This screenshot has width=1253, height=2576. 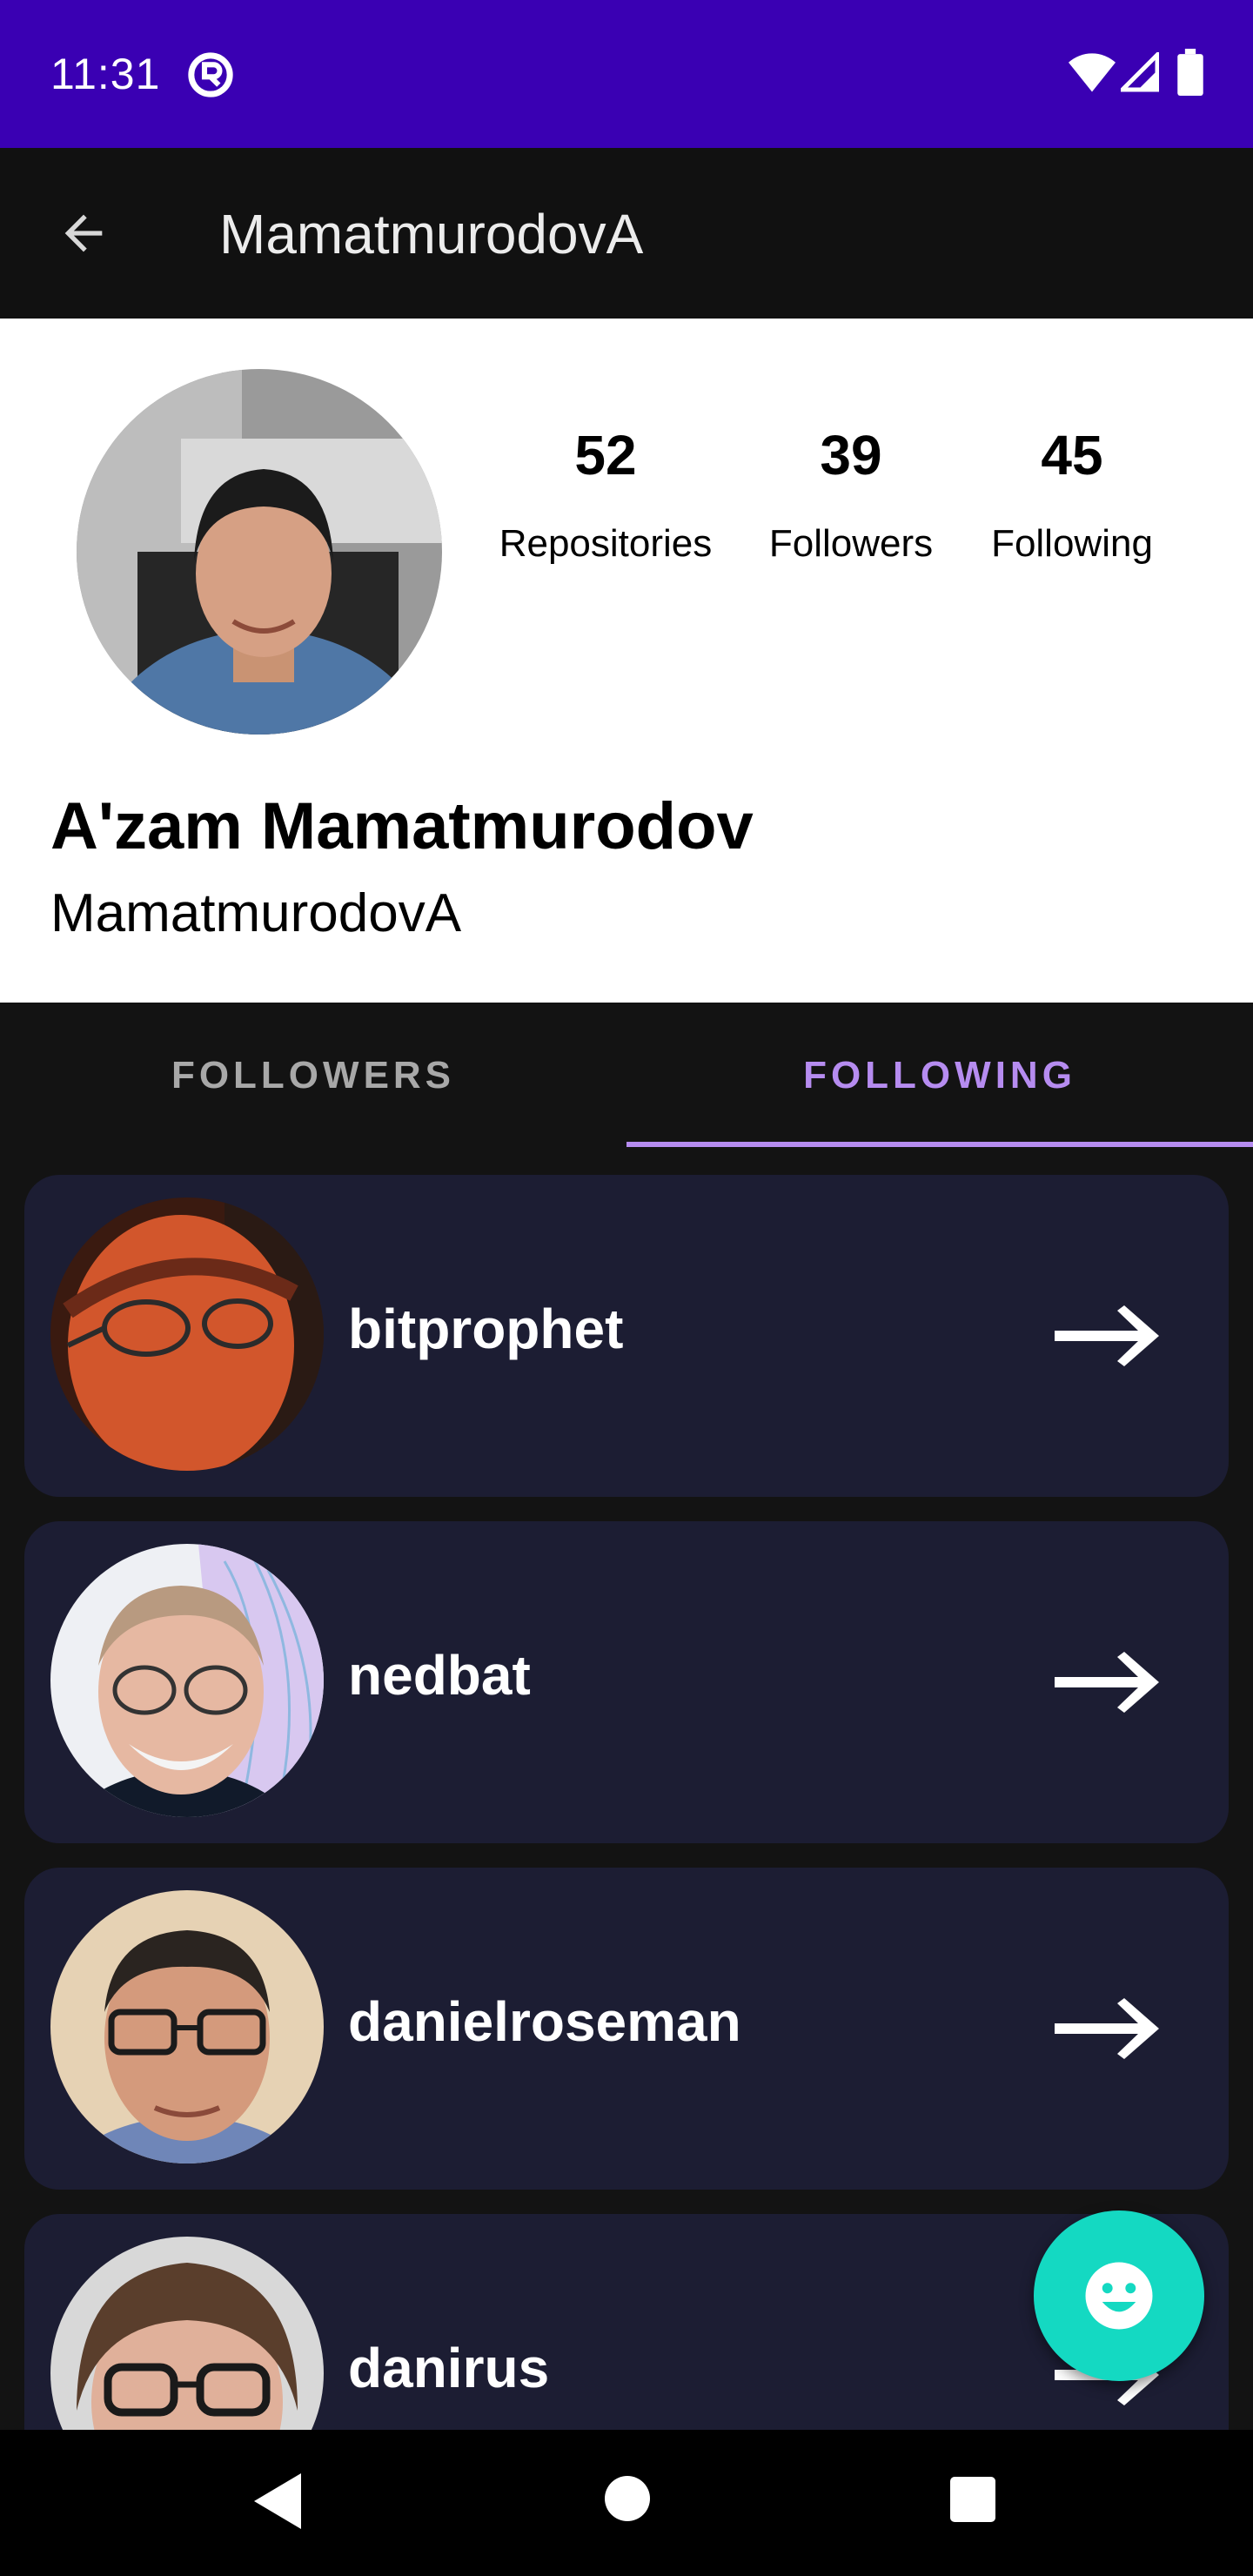 I want to click on profile-username: MamatmurodovA, so click(x=256, y=913).